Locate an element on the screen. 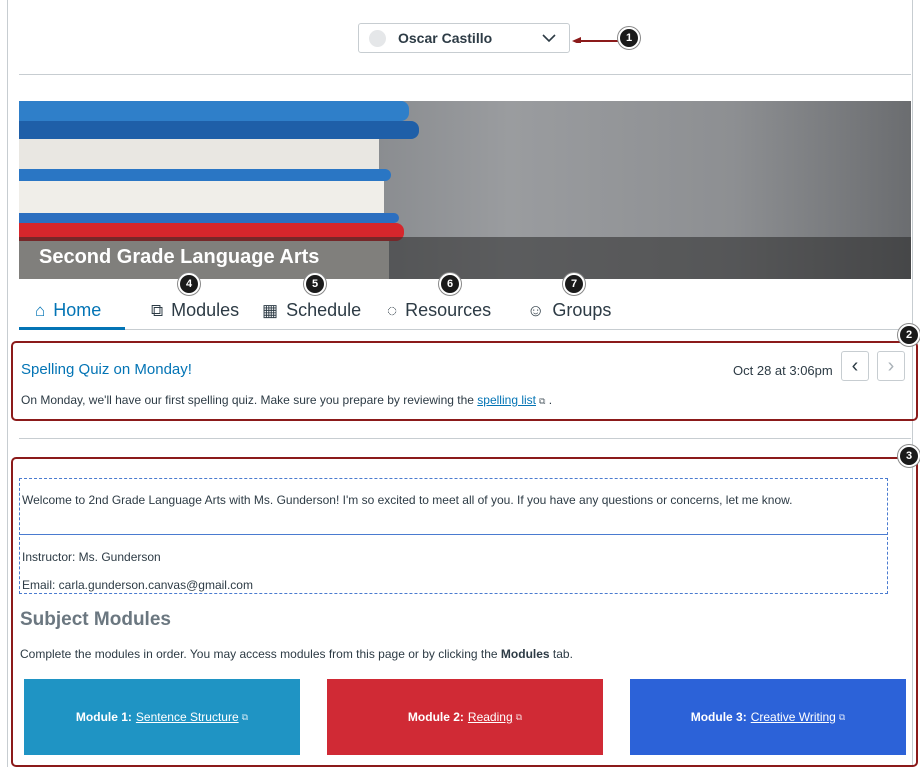 The width and height of the screenshot is (920, 767). active-tab-indicator is located at coordinates (72, 328).